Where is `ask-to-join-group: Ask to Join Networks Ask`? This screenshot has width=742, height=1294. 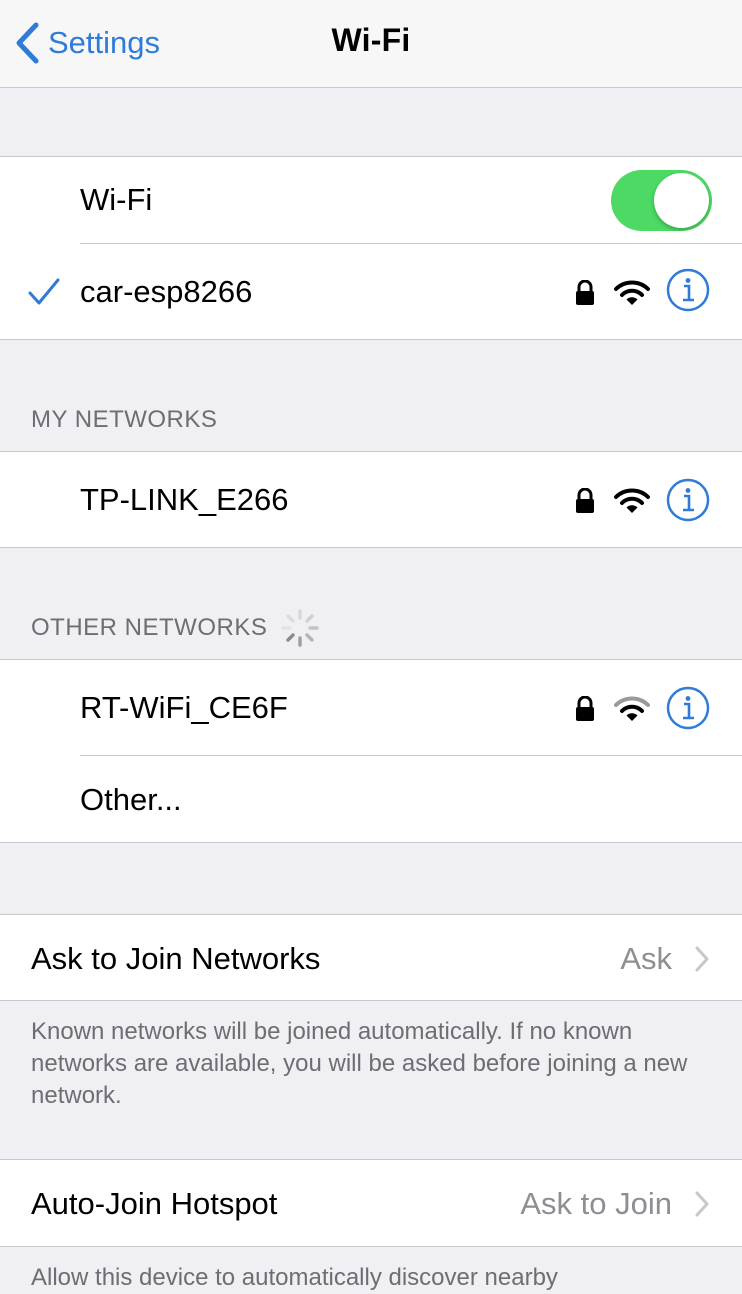
ask-to-join-group: Ask to Join Networks Ask is located at coordinates (371, 957).